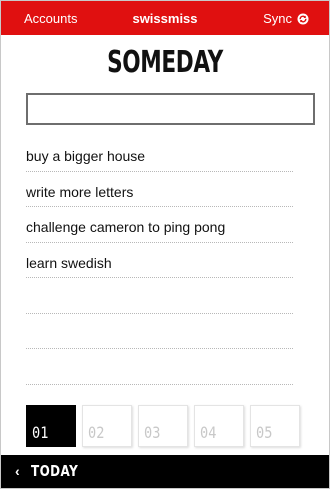 The width and height of the screenshot is (330, 489). I want to click on page-tab-label: 03, so click(152, 432).